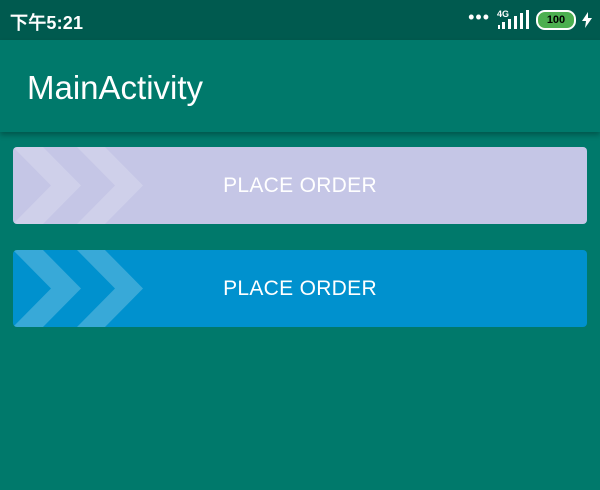  I want to click on signal-icon: 4G, so click(513, 20).